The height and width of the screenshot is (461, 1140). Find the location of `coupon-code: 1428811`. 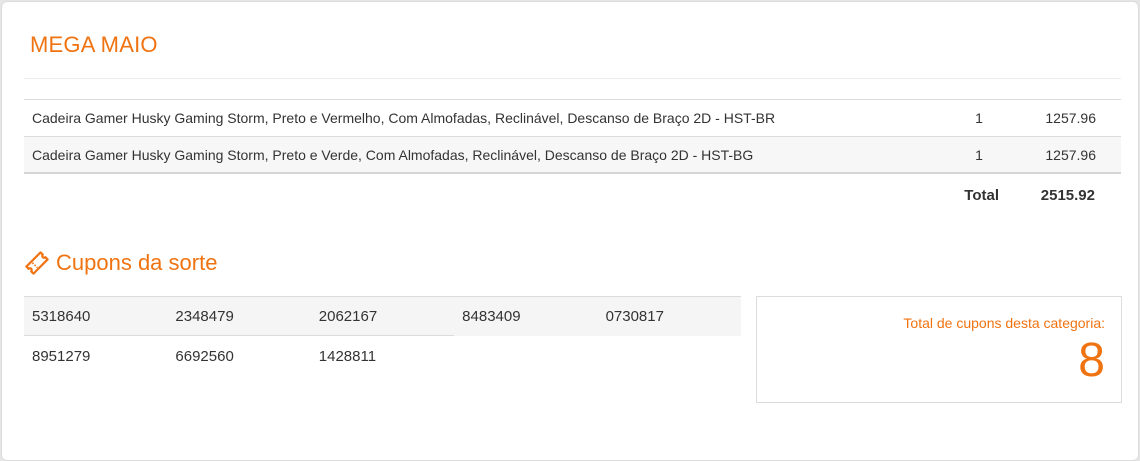

coupon-code: 1428811 is located at coordinates (347, 356).